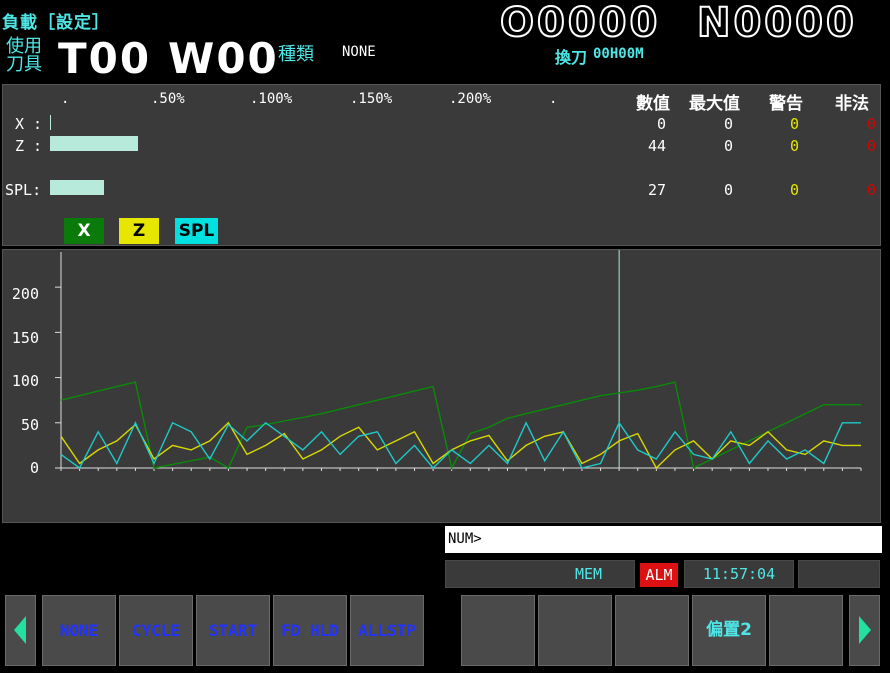 This screenshot has height=673, width=890. I want to click on tool-change-label: 換刀, so click(571, 57).